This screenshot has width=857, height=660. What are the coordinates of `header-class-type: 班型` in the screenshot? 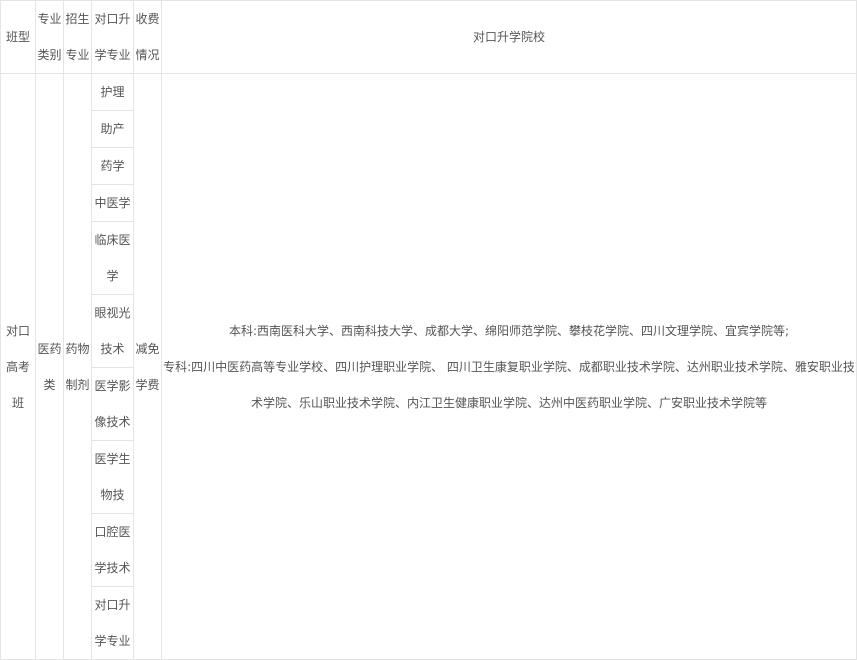 It's located at (18, 37).